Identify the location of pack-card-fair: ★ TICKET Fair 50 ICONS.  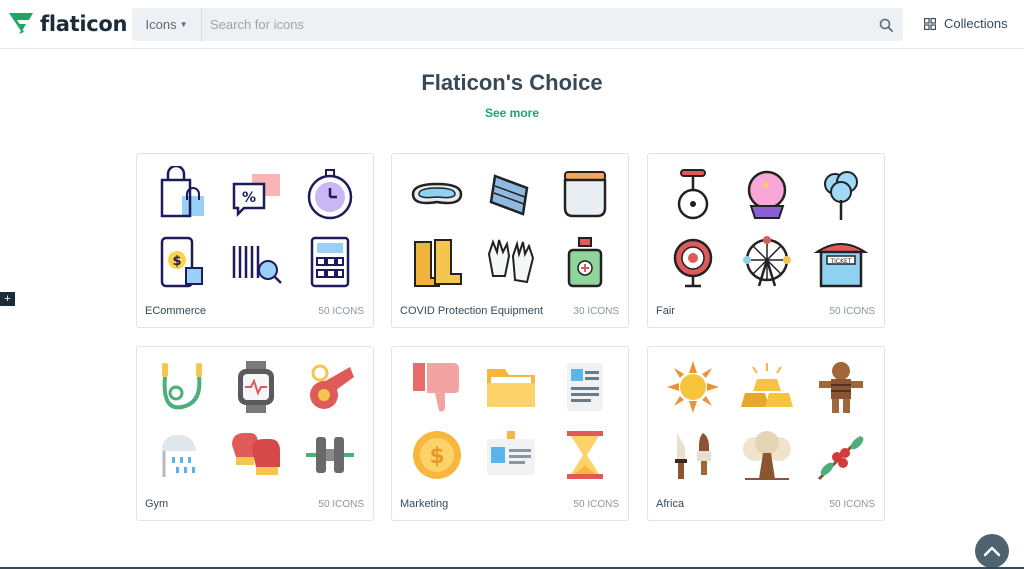
(766, 240).